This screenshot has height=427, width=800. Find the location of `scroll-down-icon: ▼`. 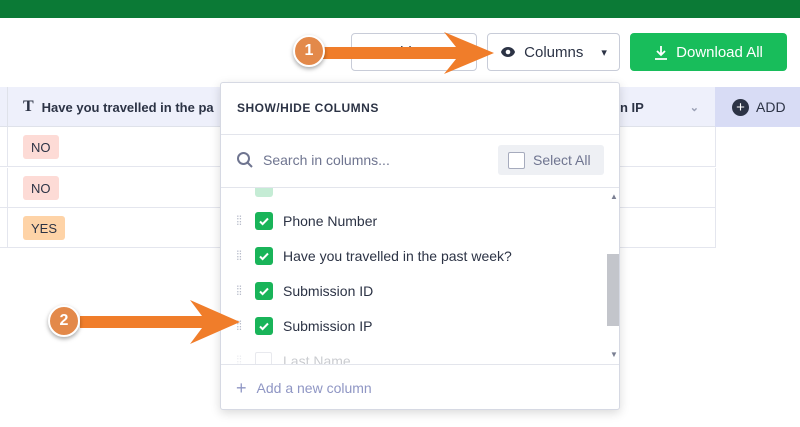

scroll-down-icon: ▼ is located at coordinates (614, 354).